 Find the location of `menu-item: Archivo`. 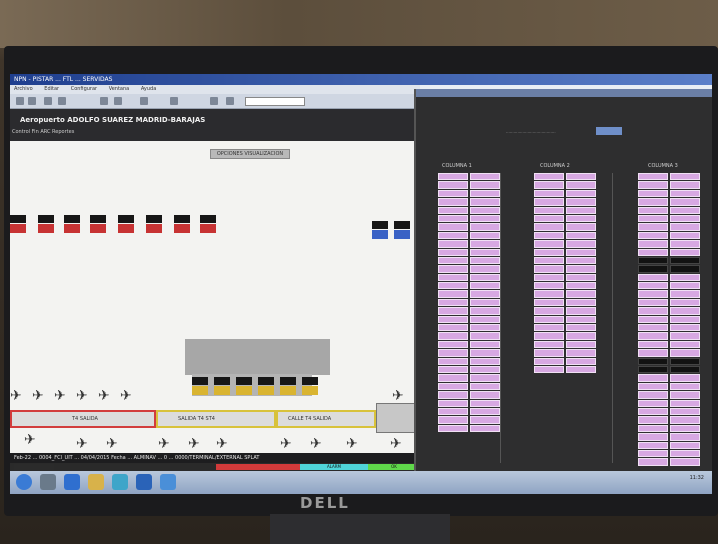

menu-item: Archivo is located at coordinates (23, 89).